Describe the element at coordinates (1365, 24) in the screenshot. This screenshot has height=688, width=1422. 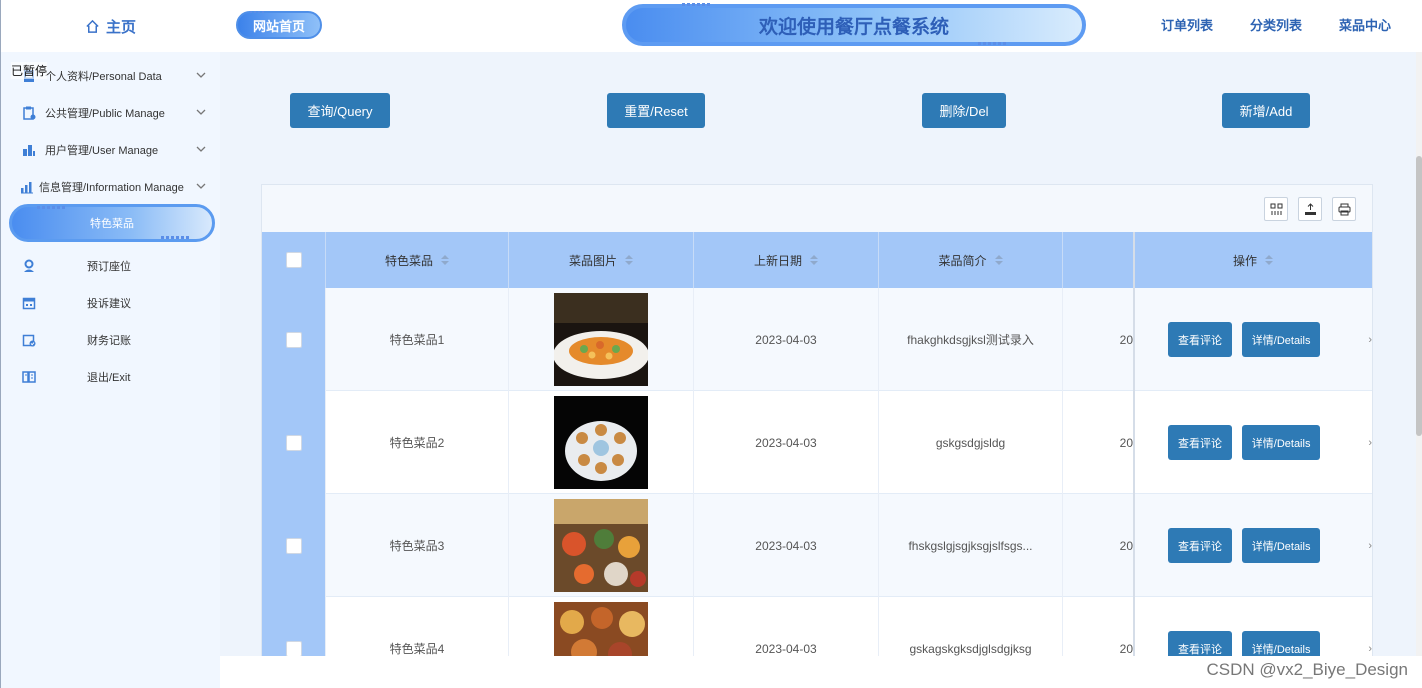
I see `nav-dish-center: 菜品中心` at that location.